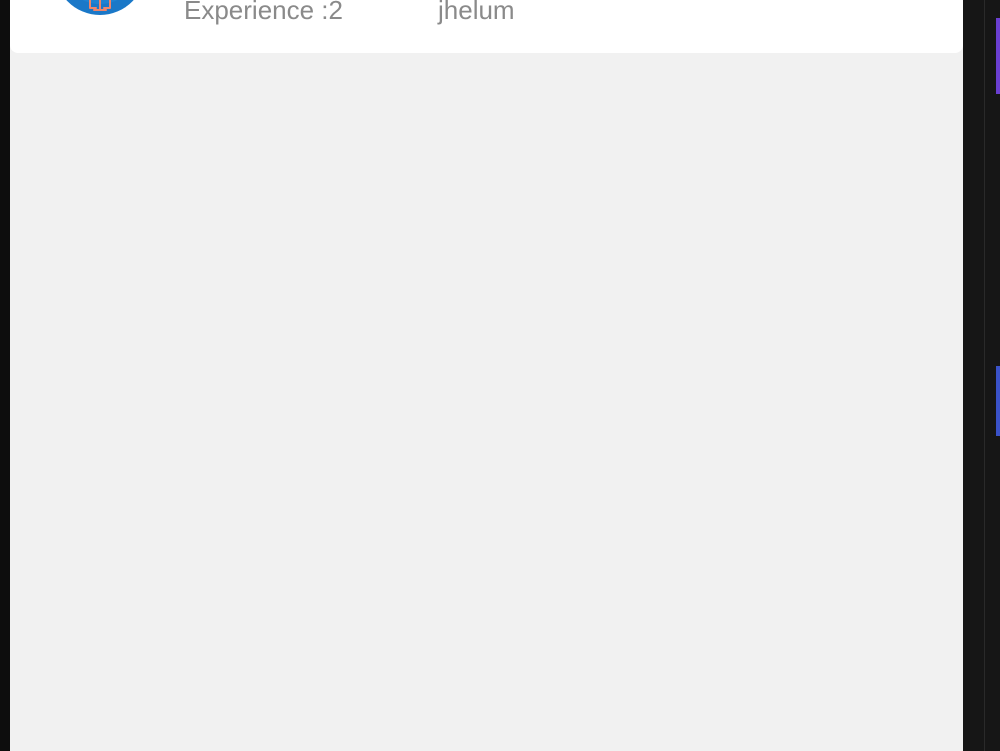  Describe the element at coordinates (998, 401) in the screenshot. I see `device-side-button-middle` at that location.